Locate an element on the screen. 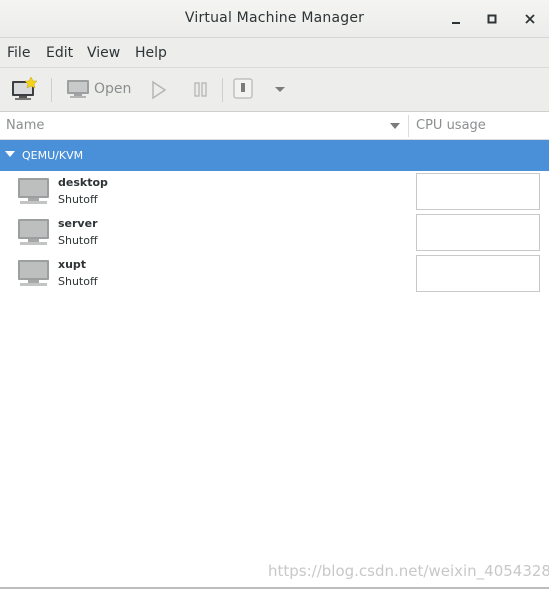 The image size is (549, 589). maximize-button is located at coordinates (492, 19).